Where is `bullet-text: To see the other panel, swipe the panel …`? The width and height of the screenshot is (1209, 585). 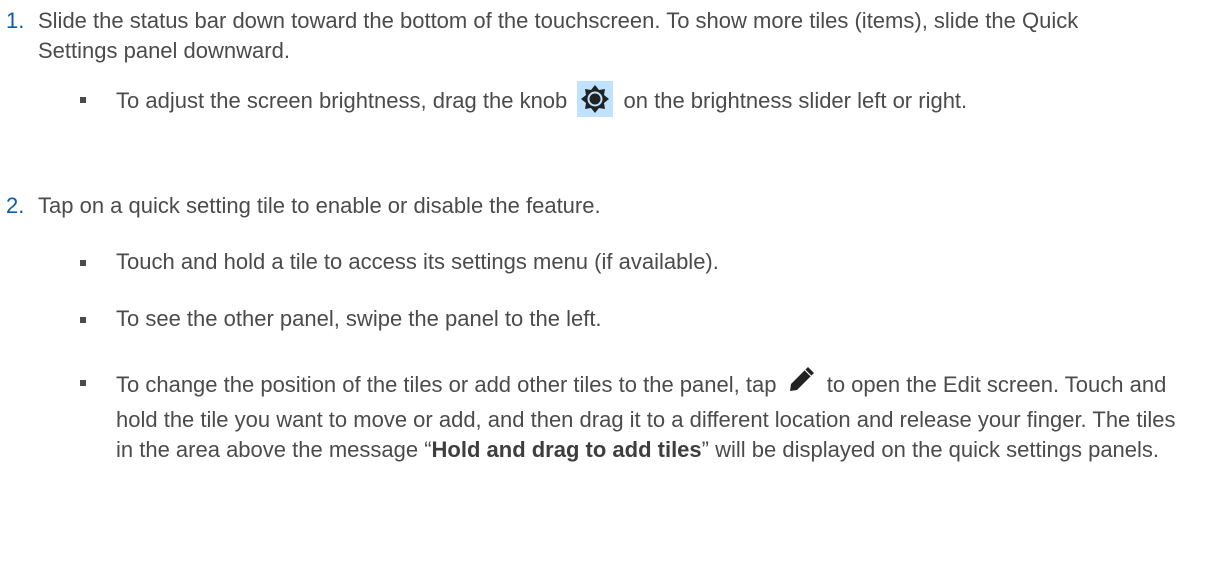 bullet-text: To see the other panel, swipe the panel … is located at coordinates (359, 318).